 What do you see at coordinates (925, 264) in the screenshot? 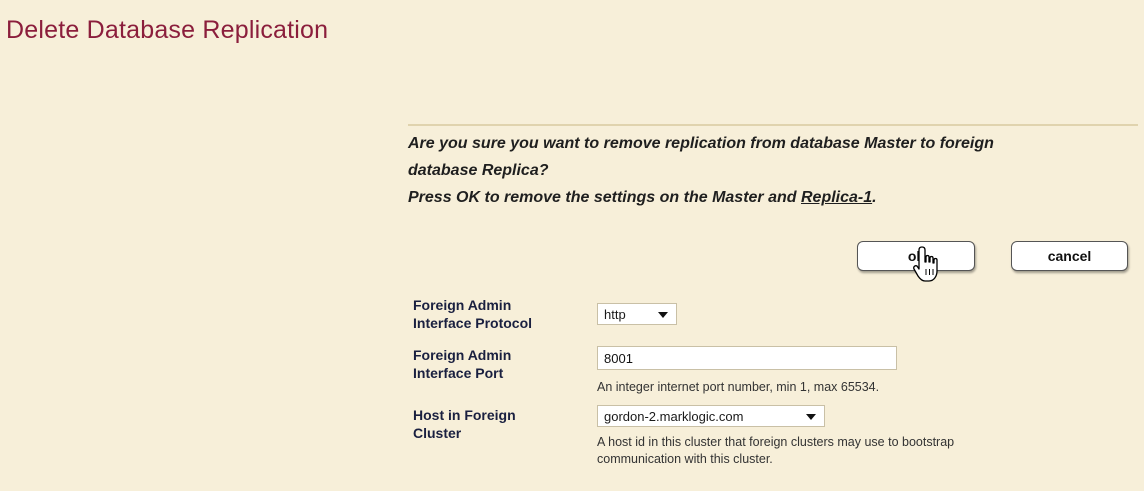
I see `hand-pointer-icon` at bounding box center [925, 264].